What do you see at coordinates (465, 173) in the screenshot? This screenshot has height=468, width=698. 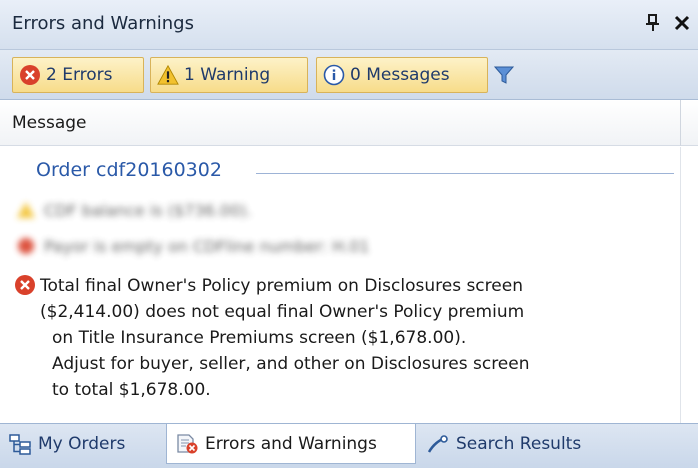 I see `group-separator` at bounding box center [465, 173].